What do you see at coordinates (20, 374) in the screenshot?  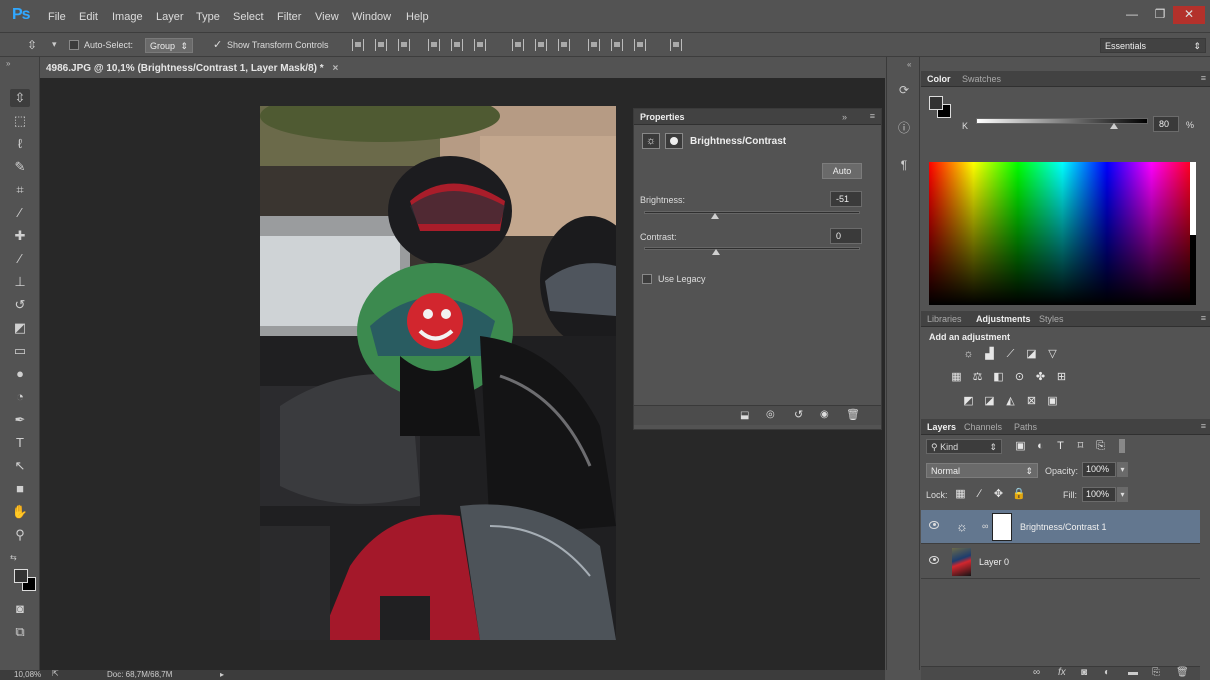 I see `blur-tool-icon: ●` at bounding box center [20, 374].